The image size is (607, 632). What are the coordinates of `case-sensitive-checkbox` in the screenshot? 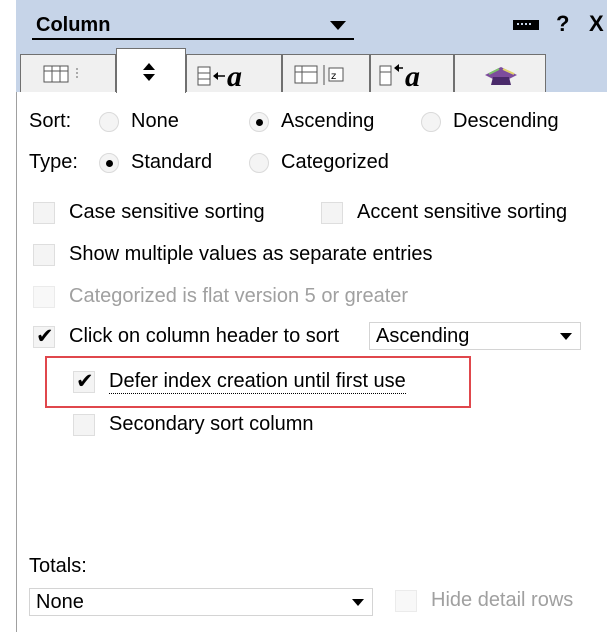 It's located at (44, 213).